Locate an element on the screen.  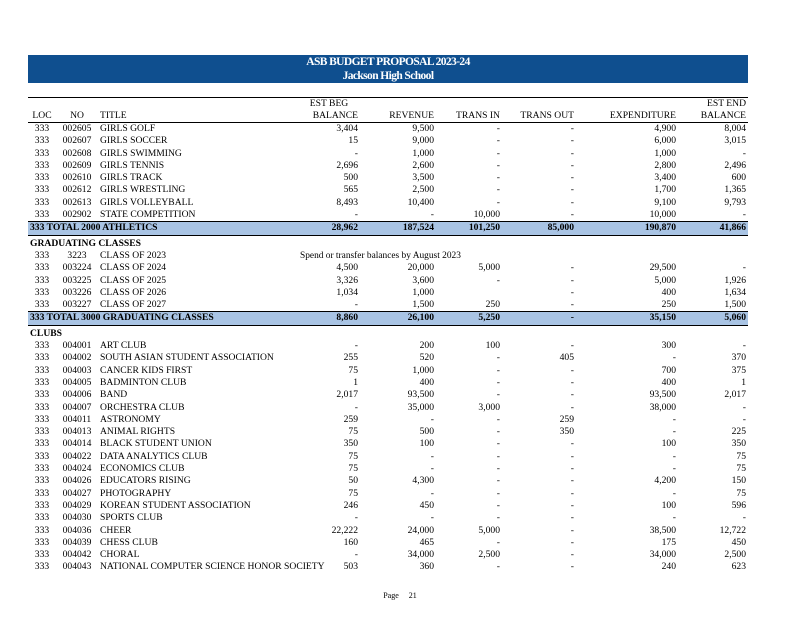
cell-title: CLASS OF 2024 is located at coordinates (133, 268).